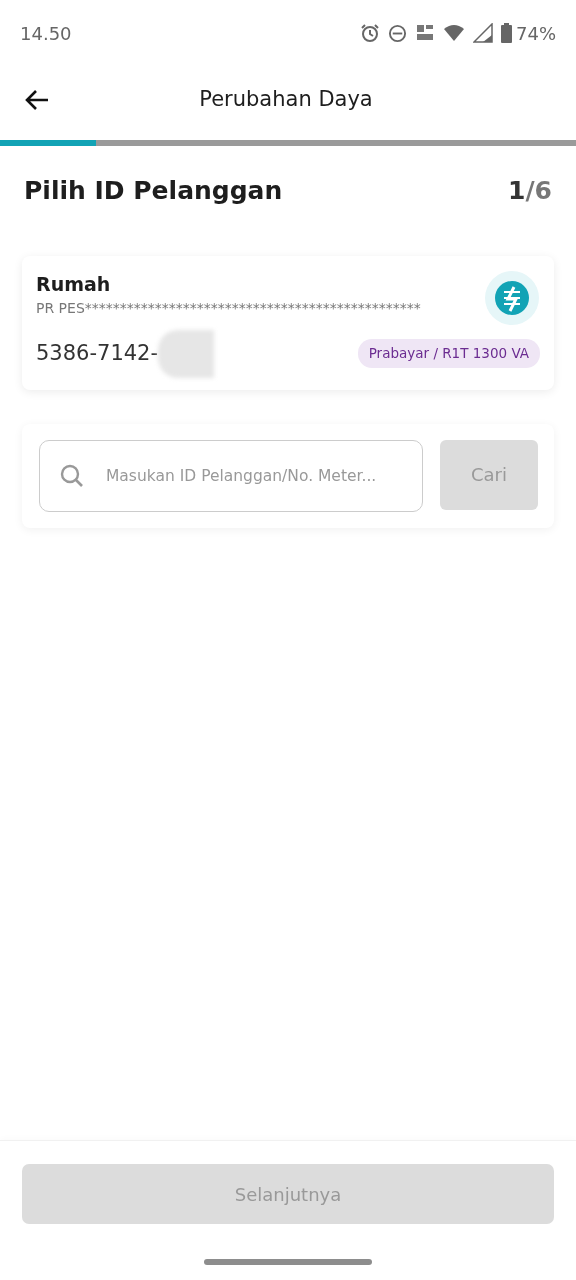 This screenshot has height=1280, width=576. What do you see at coordinates (228, 308) in the screenshot?
I see `customer-owner: PR PES************************************************` at bounding box center [228, 308].